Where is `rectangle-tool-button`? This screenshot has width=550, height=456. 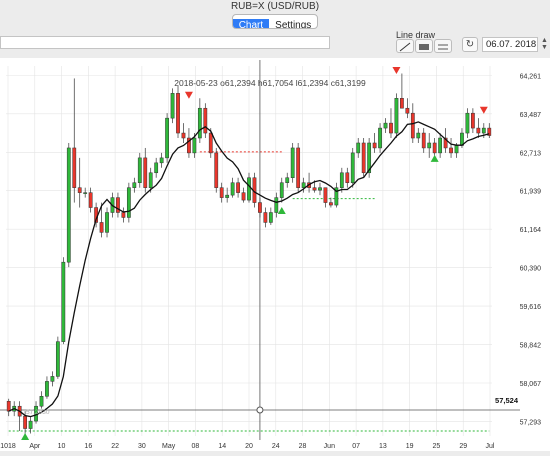
rectangle-tool-button is located at coordinates (424, 46).